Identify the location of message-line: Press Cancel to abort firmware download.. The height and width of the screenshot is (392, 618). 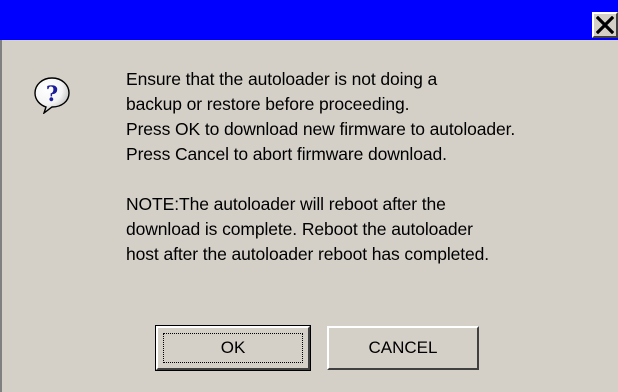
(286, 154).